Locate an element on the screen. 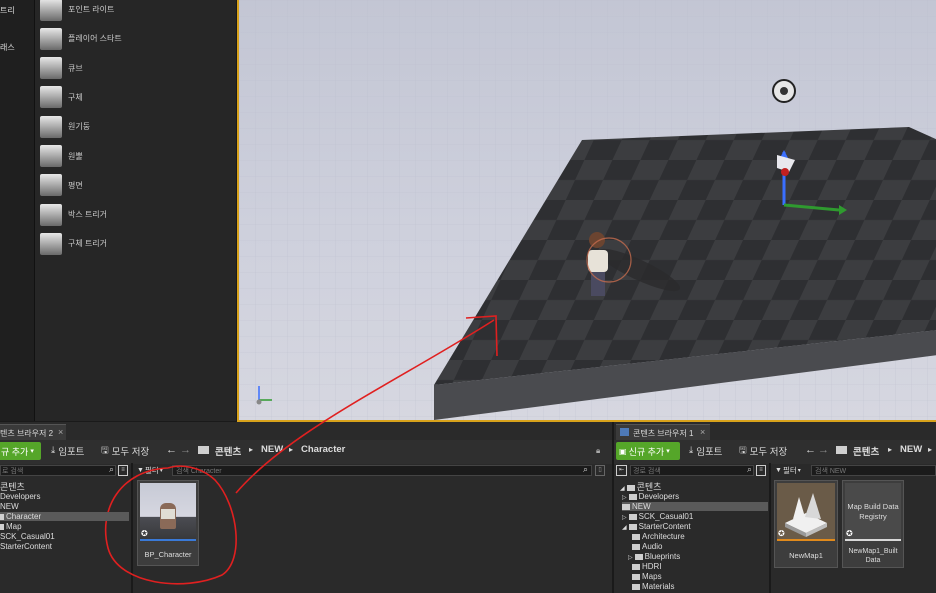  cb2-filters-label: 필터 is located at coordinates (151, 470).